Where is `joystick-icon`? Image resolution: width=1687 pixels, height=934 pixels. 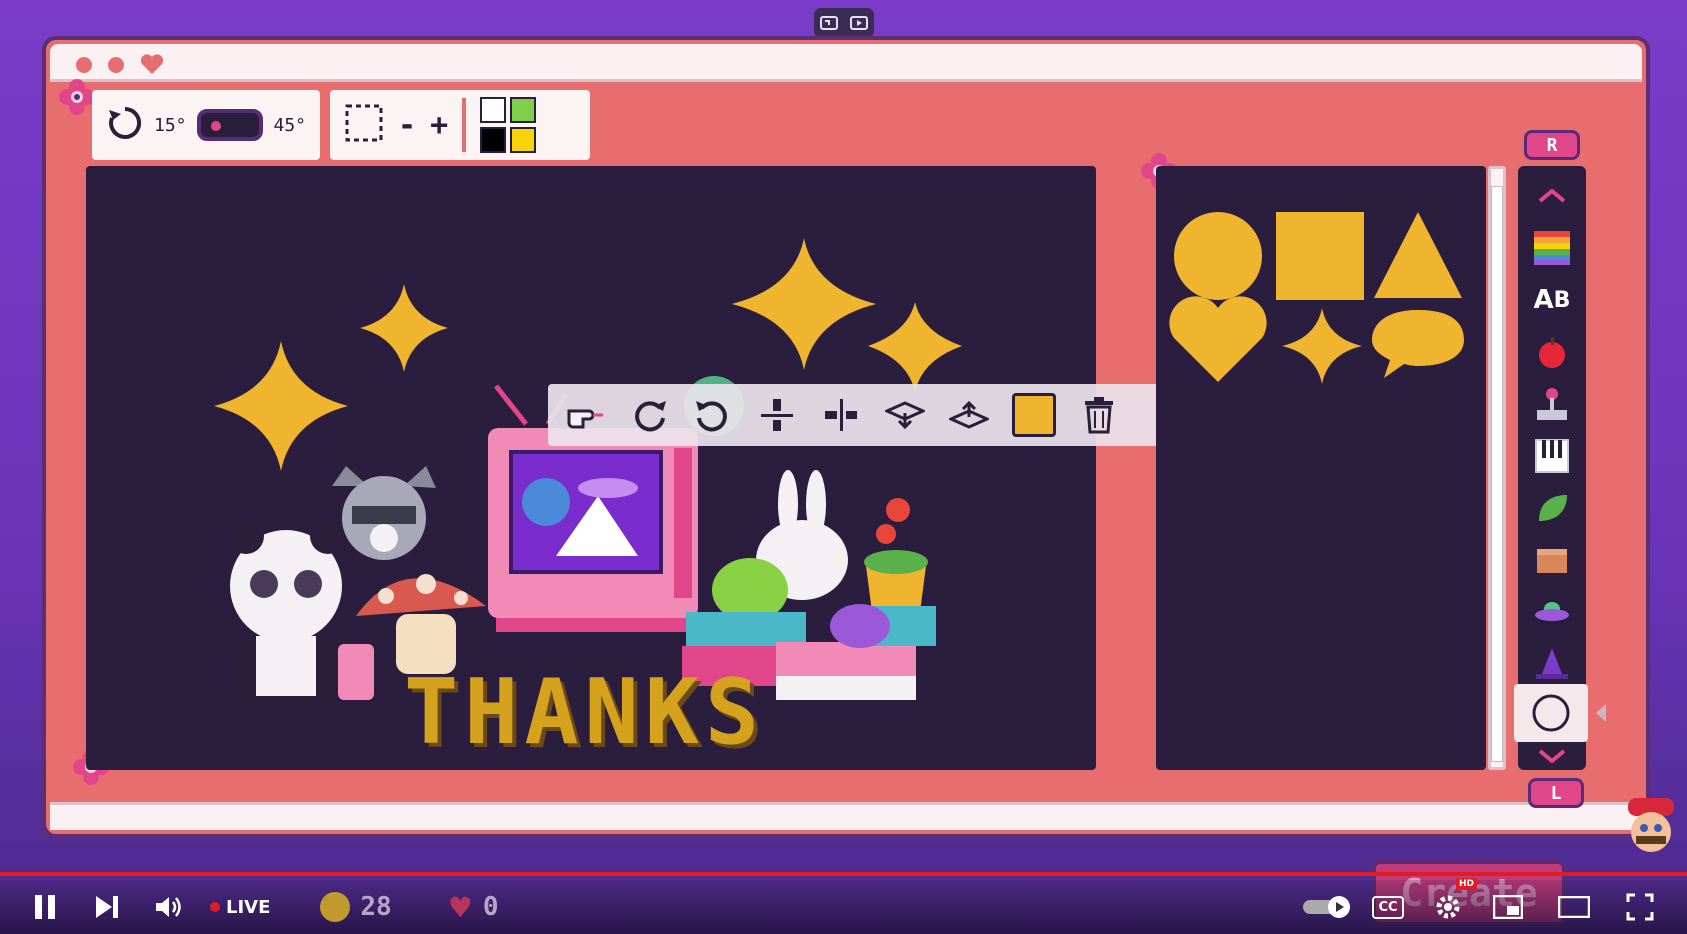
joystick-icon is located at coordinates (1552, 404).